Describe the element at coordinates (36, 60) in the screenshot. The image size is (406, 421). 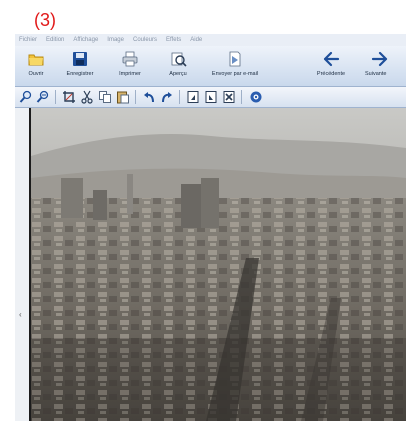
I see `folder-icon` at that location.